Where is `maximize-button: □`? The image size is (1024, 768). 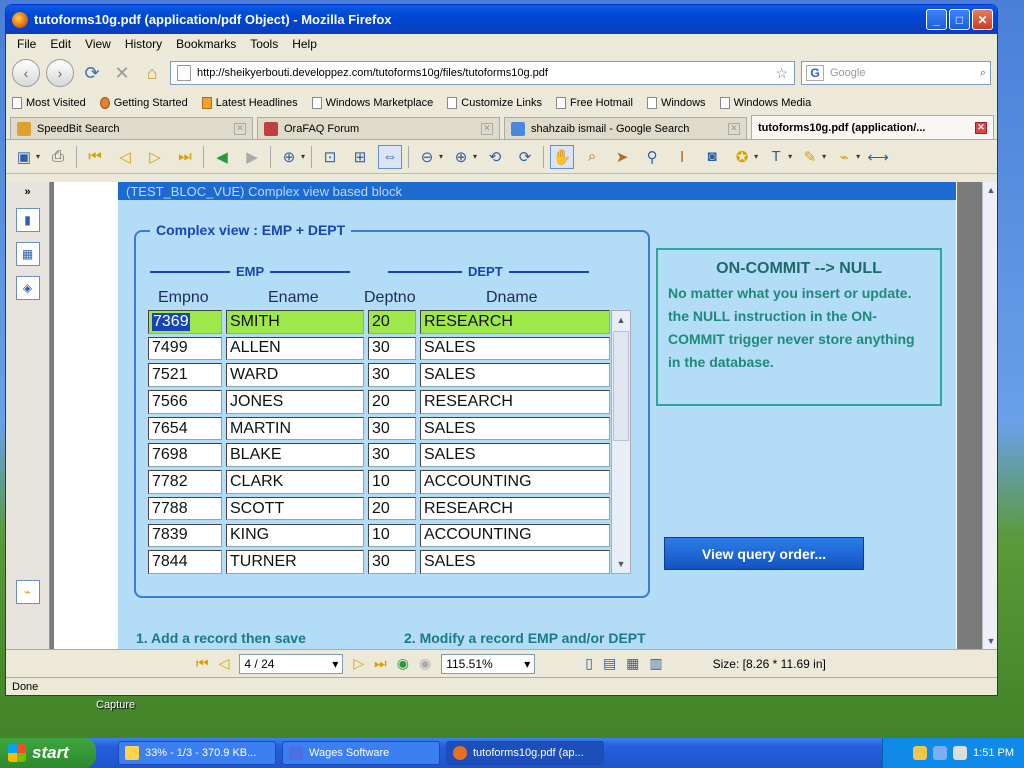
maximize-button: □ is located at coordinates (959, 19).